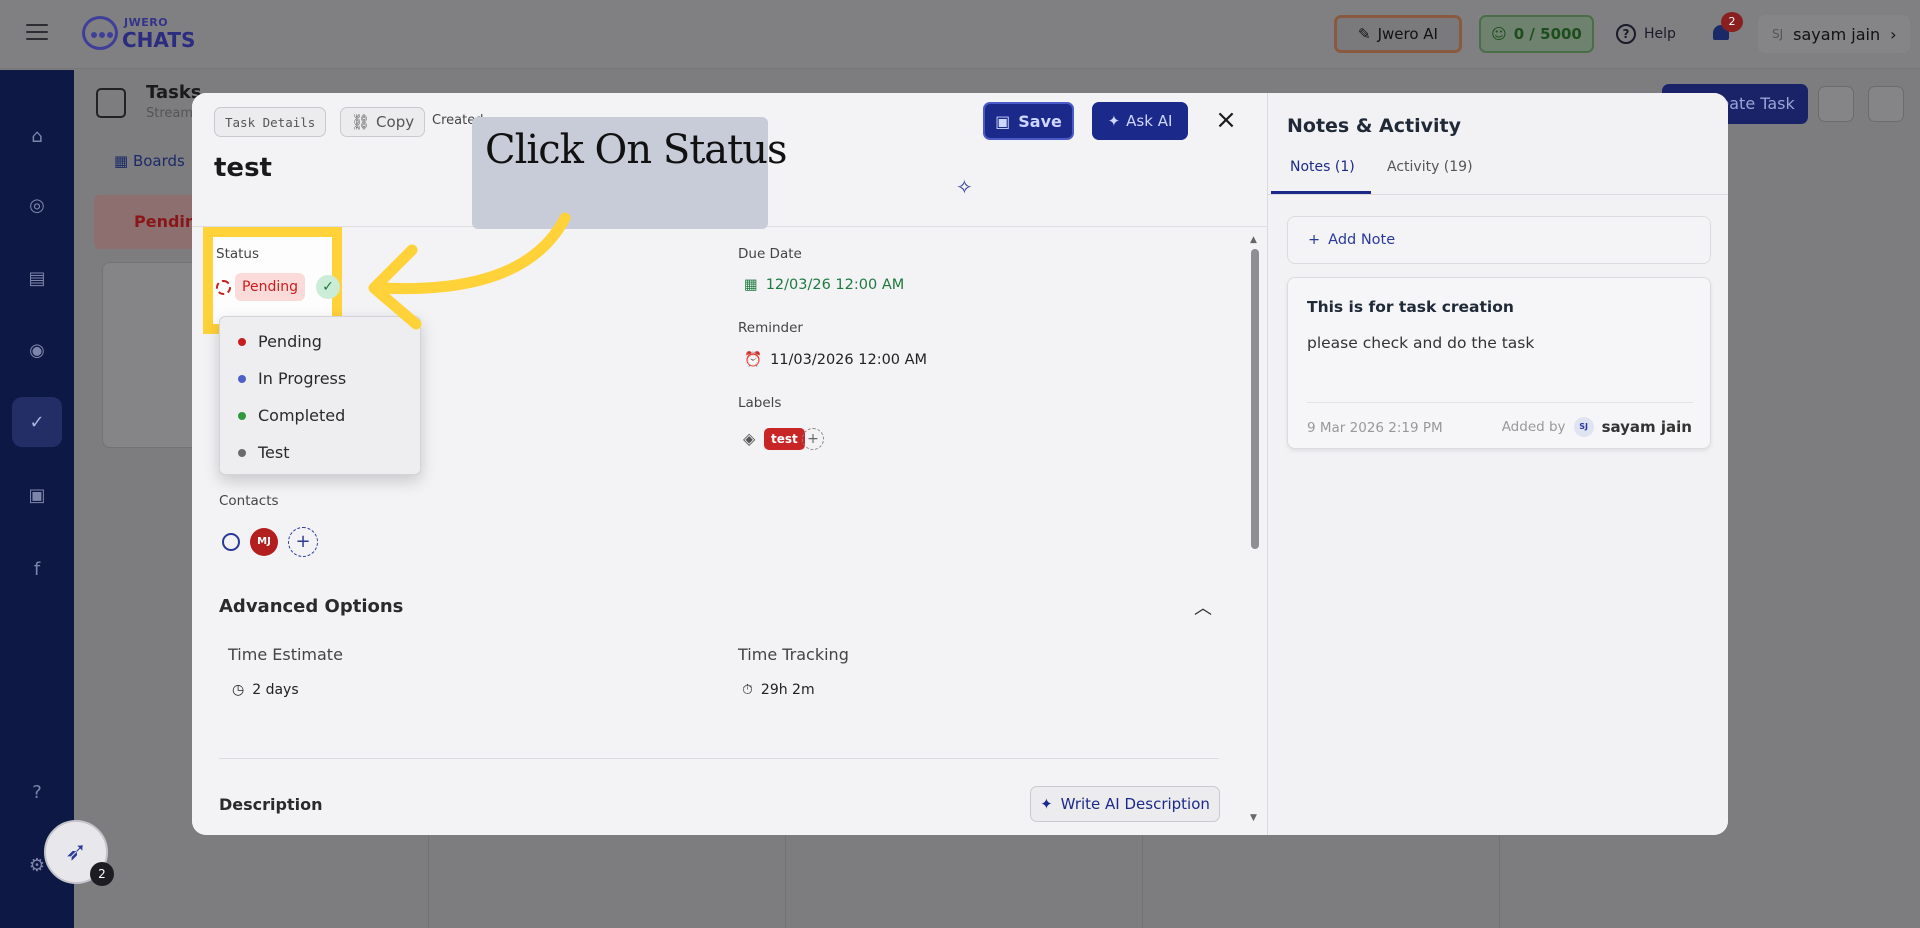 The height and width of the screenshot is (928, 1920). Describe the element at coordinates (1886, 104) in the screenshot. I see `expand-icon` at that location.